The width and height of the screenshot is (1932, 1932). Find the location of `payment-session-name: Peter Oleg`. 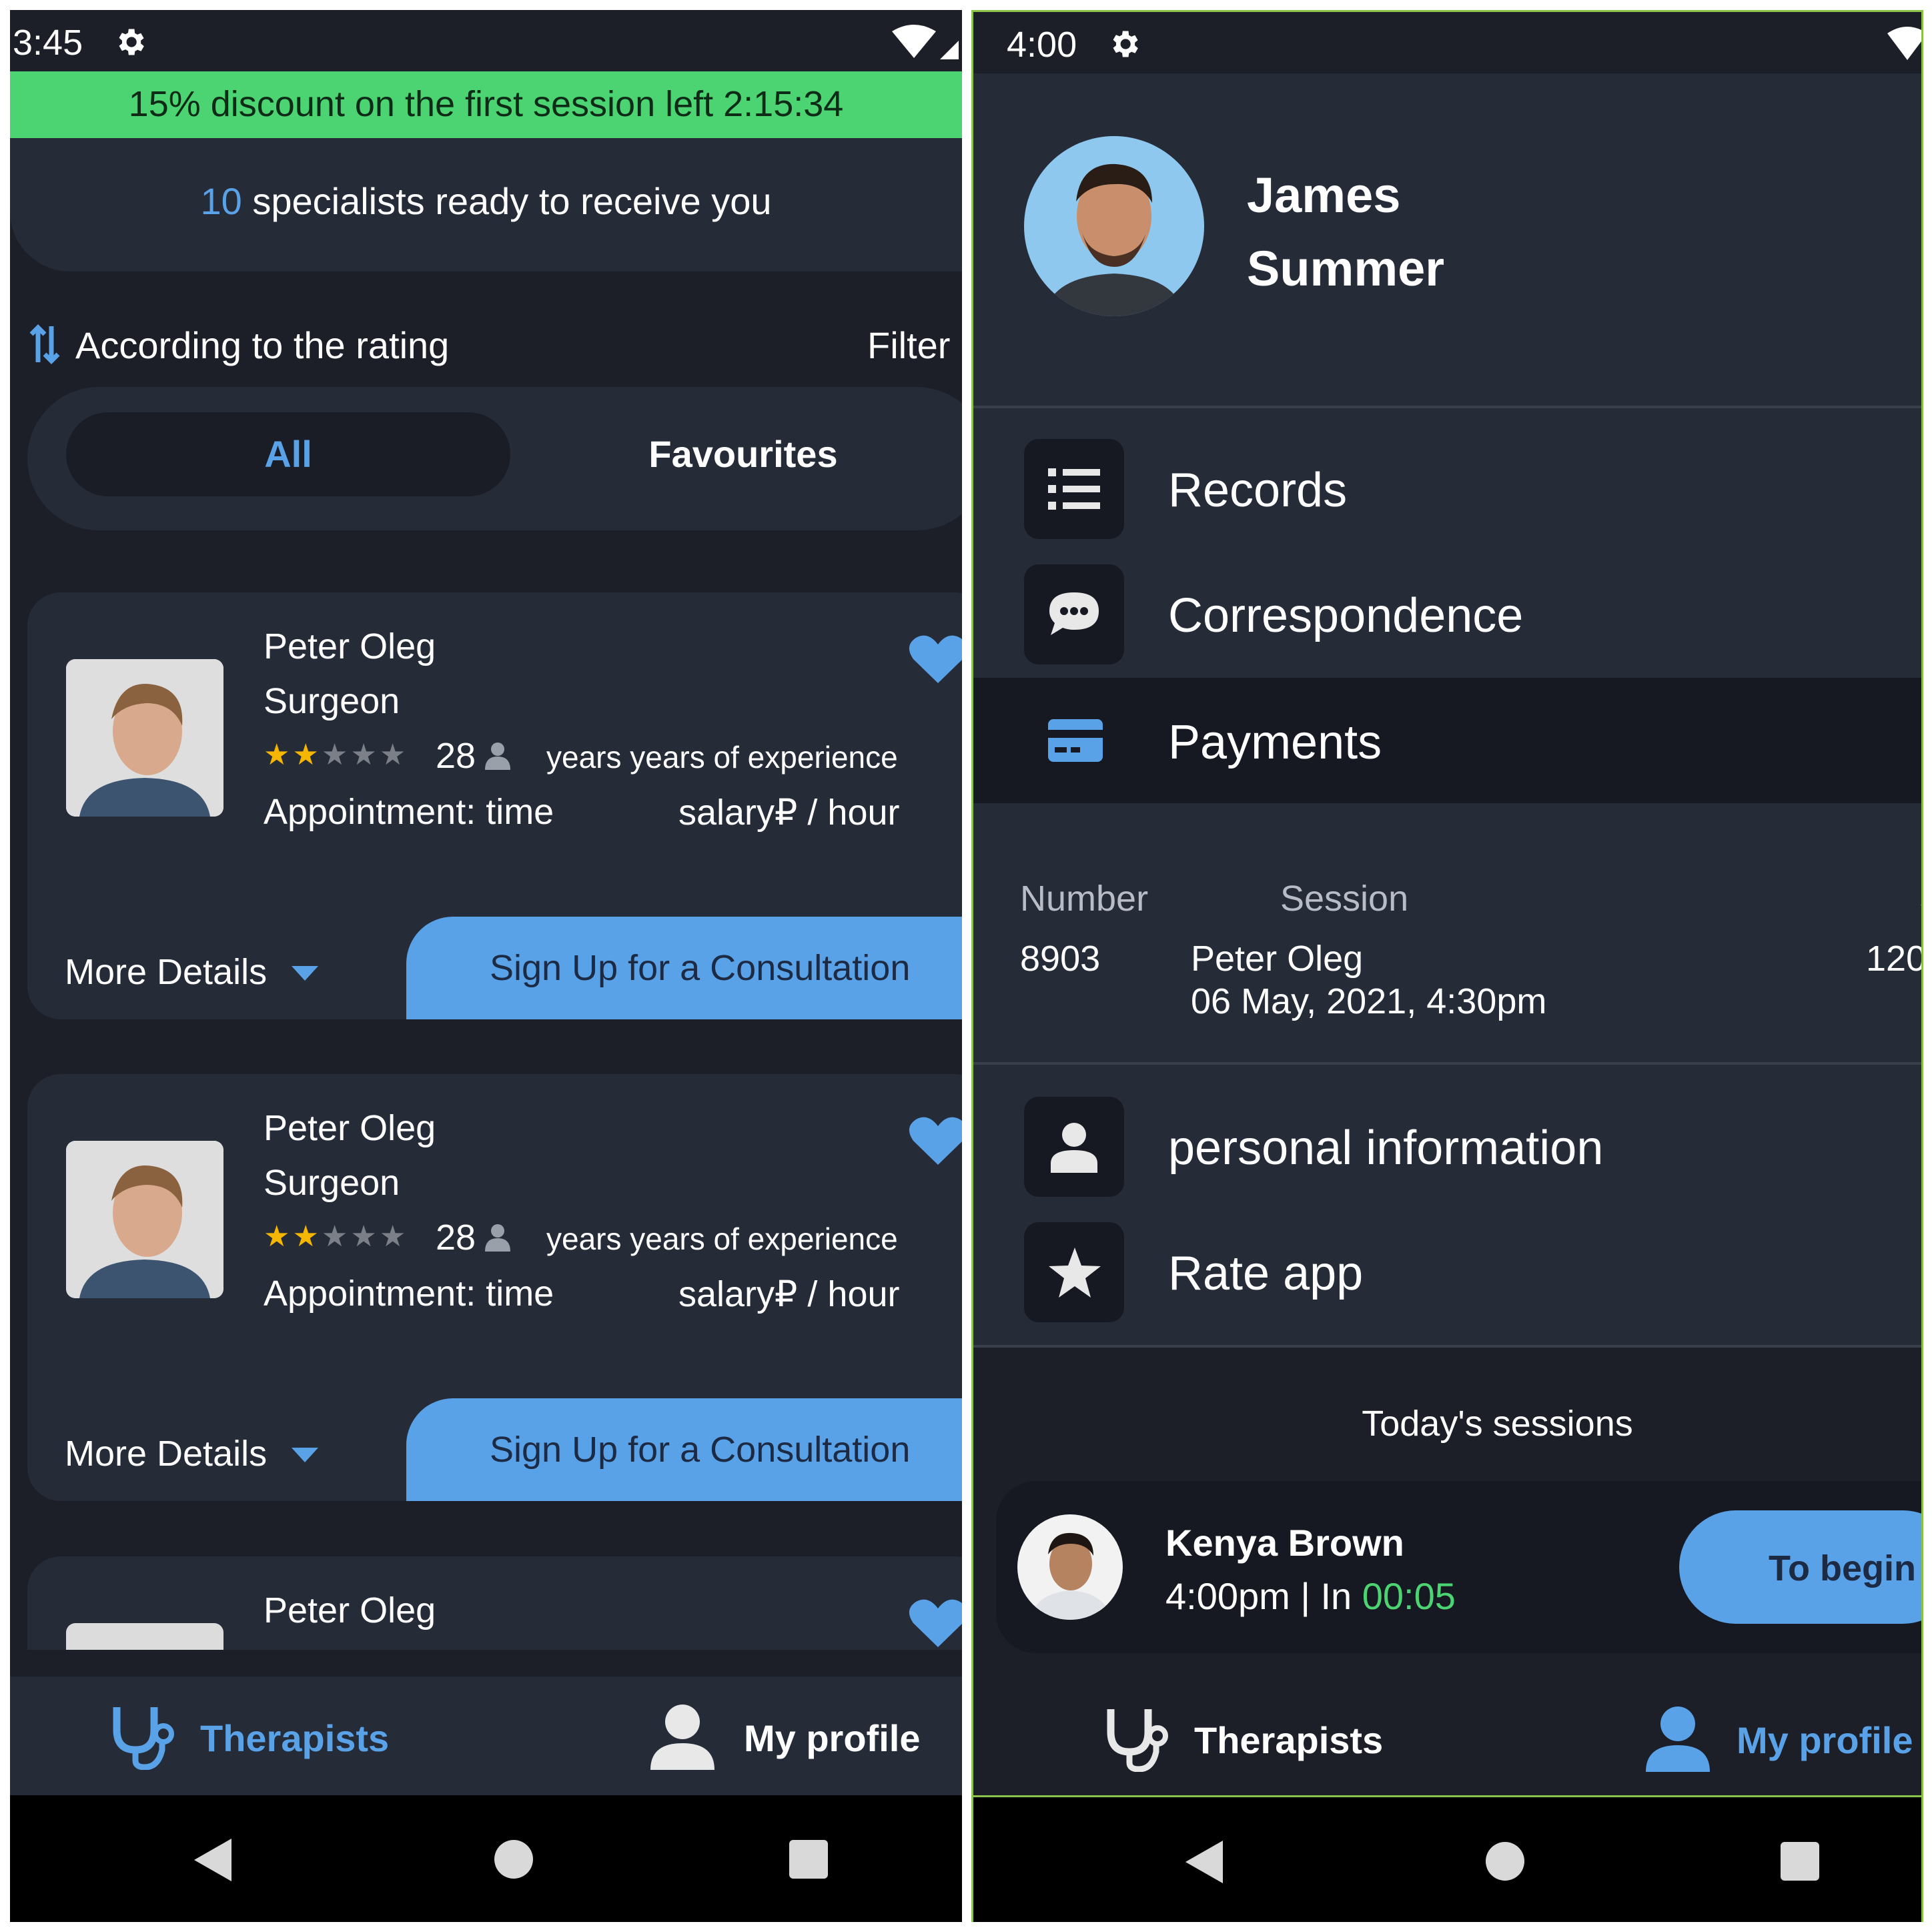

payment-session-name: Peter Oleg is located at coordinates (1277, 959).